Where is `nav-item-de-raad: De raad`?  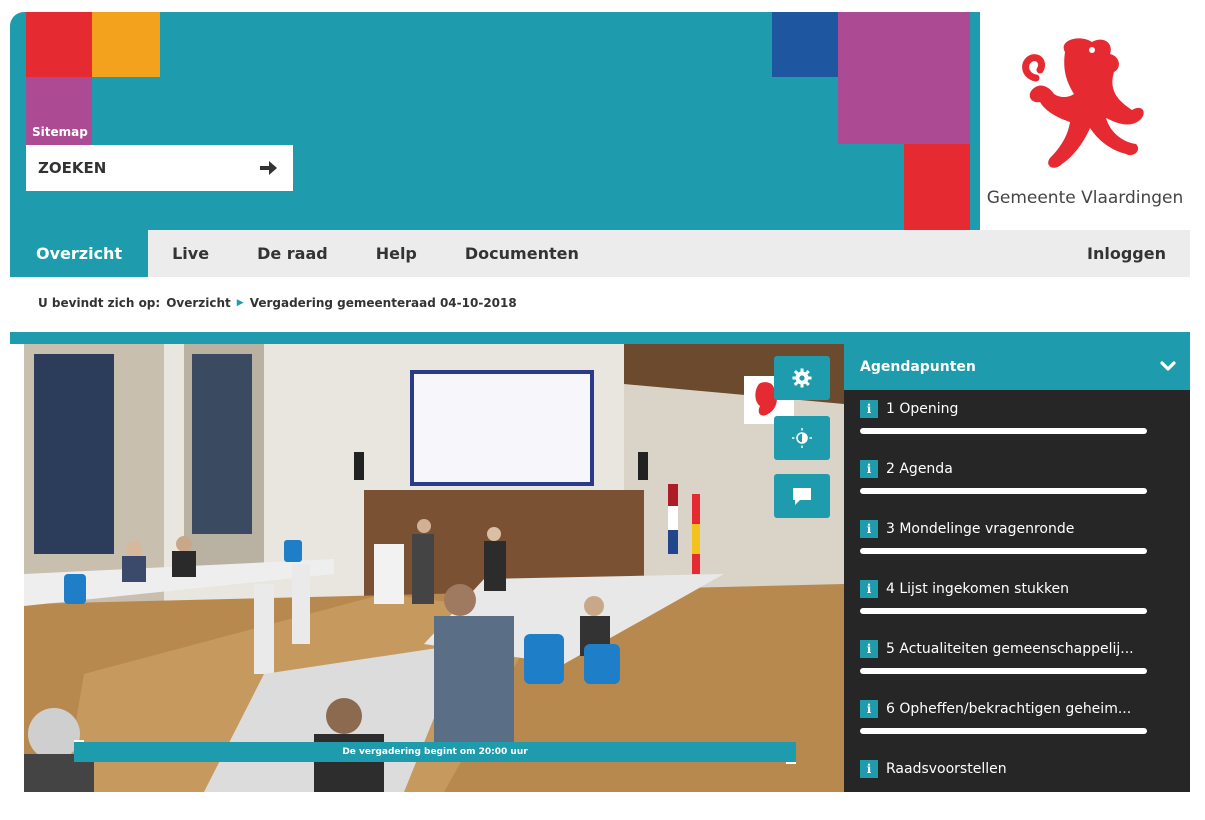
nav-item-de-raad: De raad is located at coordinates (292, 253).